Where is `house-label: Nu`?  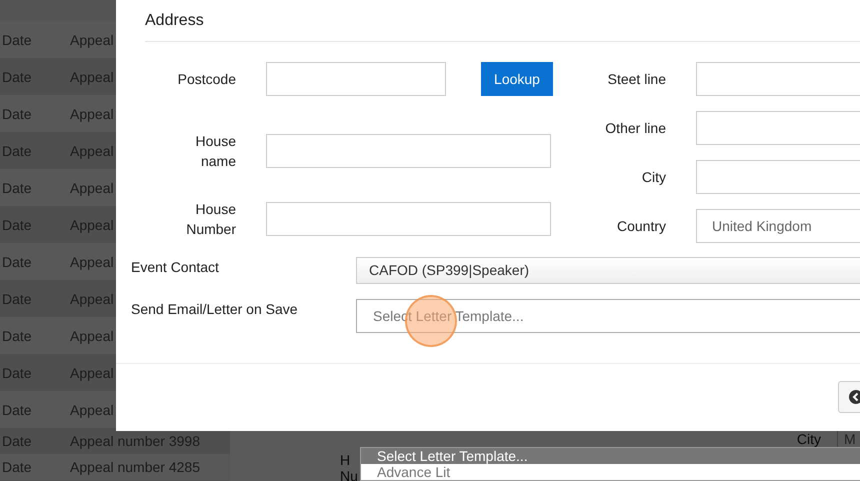
house-label: Nu is located at coordinates (349, 474).